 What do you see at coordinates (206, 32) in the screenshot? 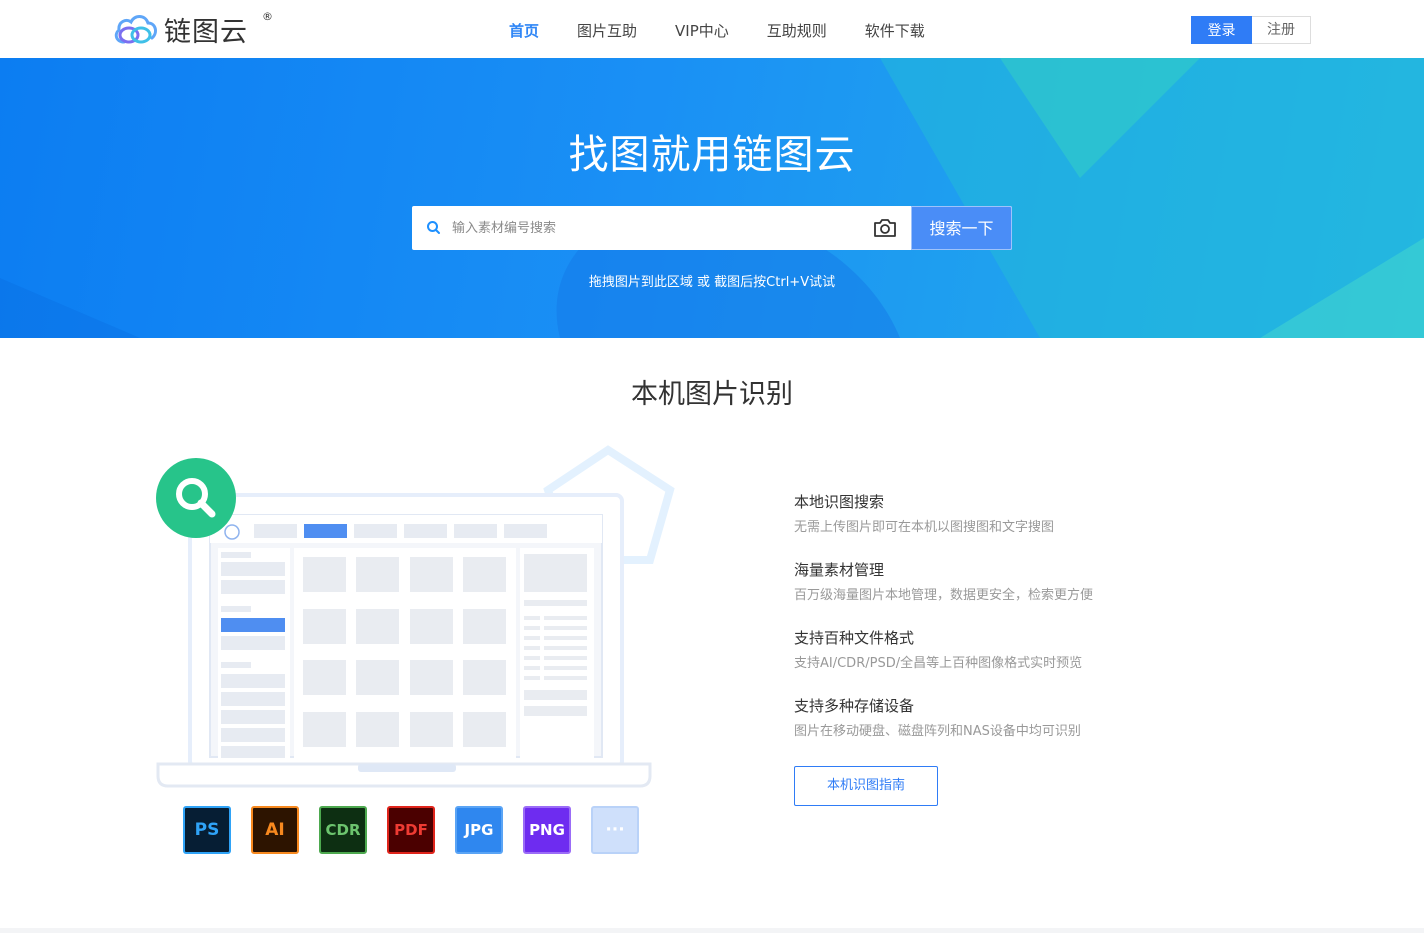
I see `logo-text: 链图云` at bounding box center [206, 32].